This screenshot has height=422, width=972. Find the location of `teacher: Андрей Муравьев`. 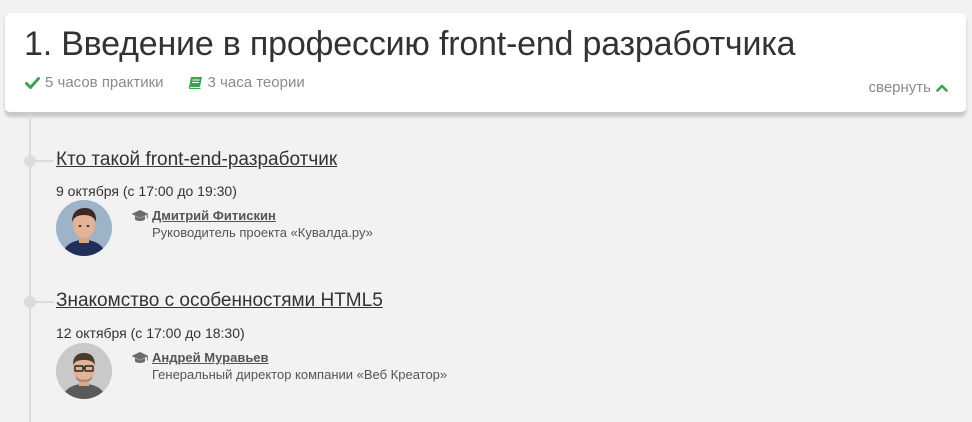

teacher: Андрей Муравьев is located at coordinates (200, 357).